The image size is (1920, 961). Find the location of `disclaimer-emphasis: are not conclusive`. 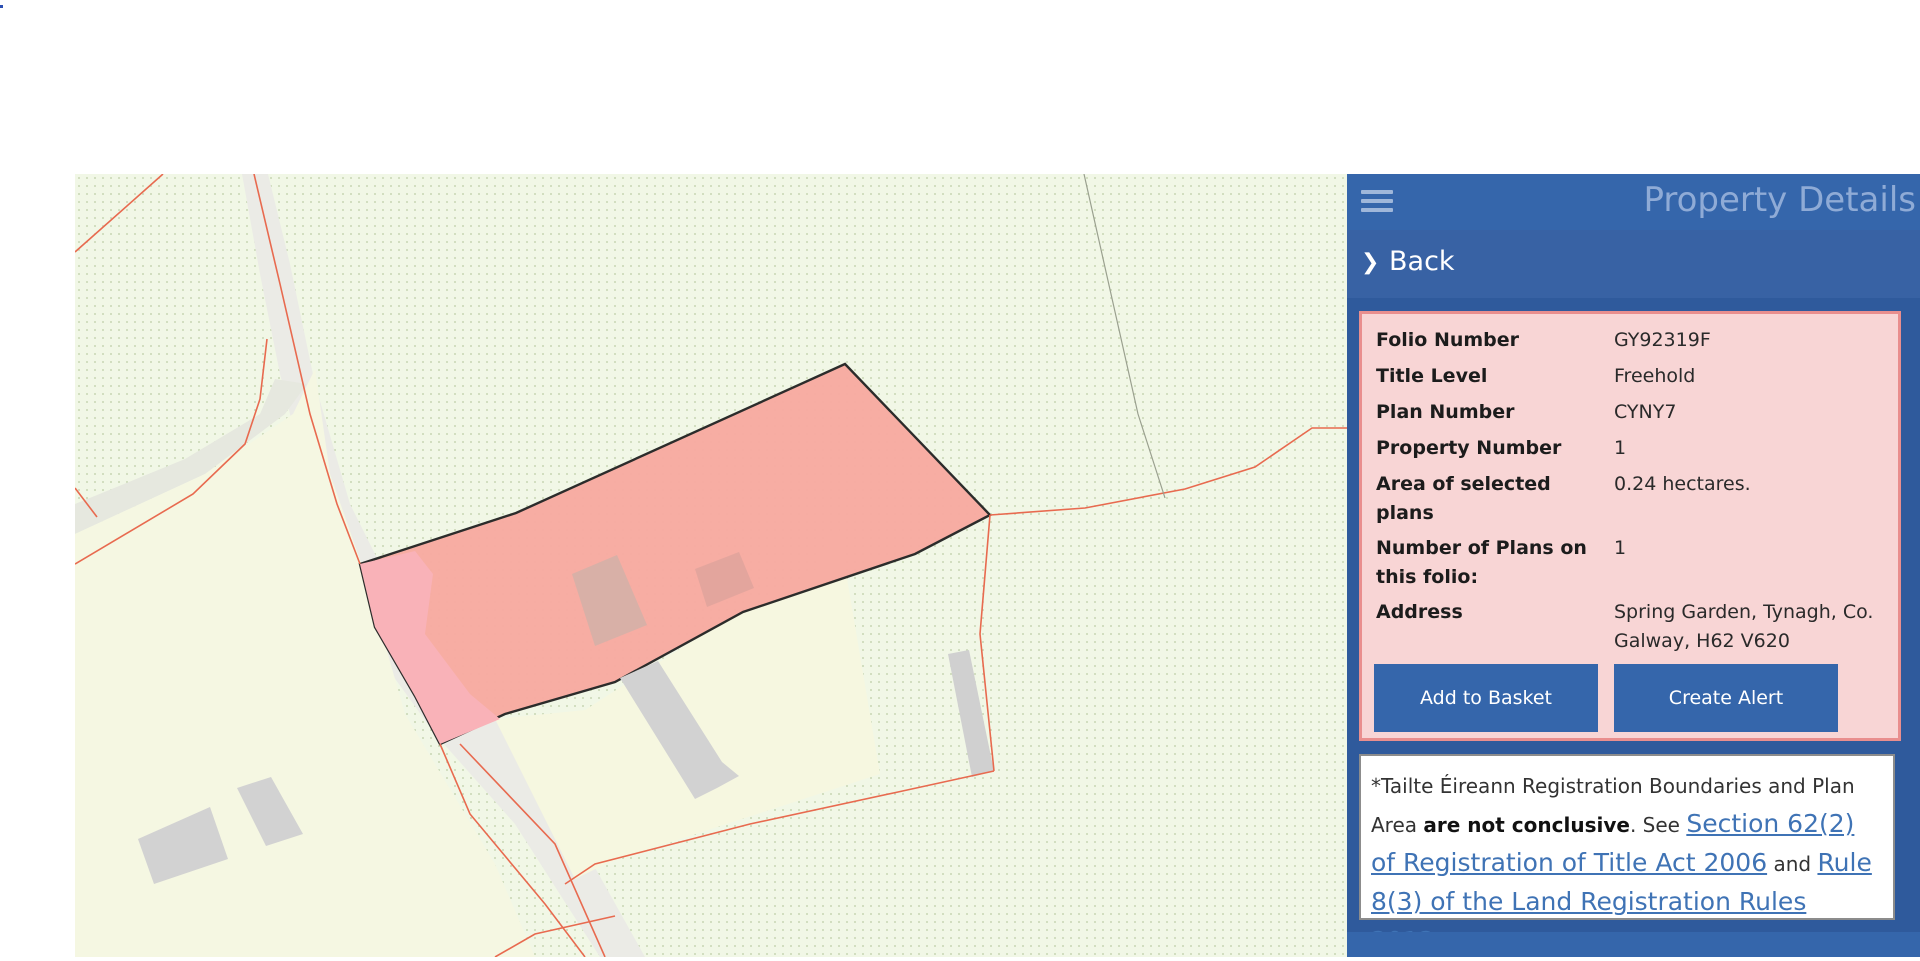

disclaimer-emphasis: are not conclusive is located at coordinates (1526, 825).